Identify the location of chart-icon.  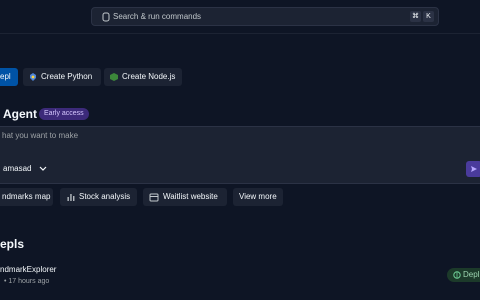
(71, 197).